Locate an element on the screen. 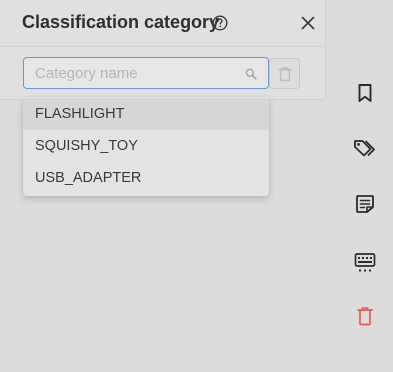 This screenshot has width=393, height=372. category-option-usb-adapter: USB_ADAPTER is located at coordinates (146, 178).